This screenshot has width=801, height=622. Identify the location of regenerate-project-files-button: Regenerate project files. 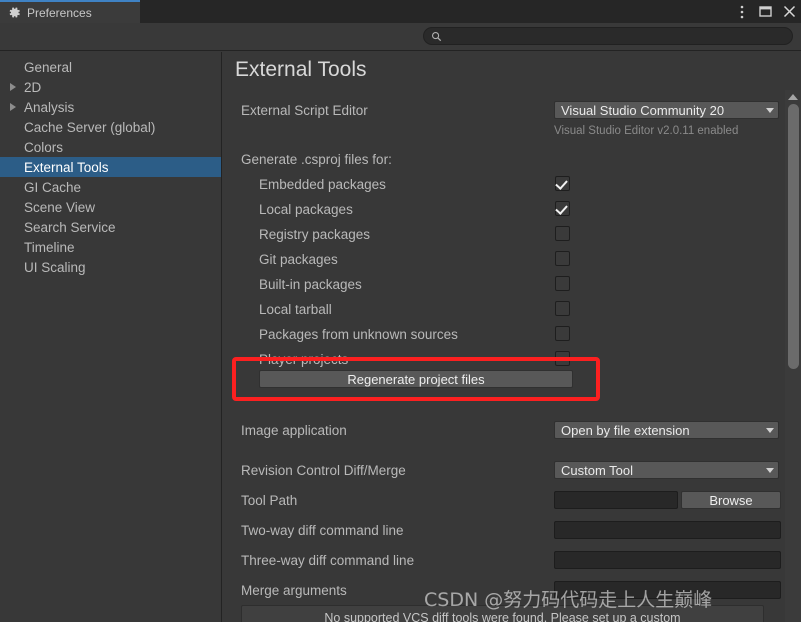
(416, 379).